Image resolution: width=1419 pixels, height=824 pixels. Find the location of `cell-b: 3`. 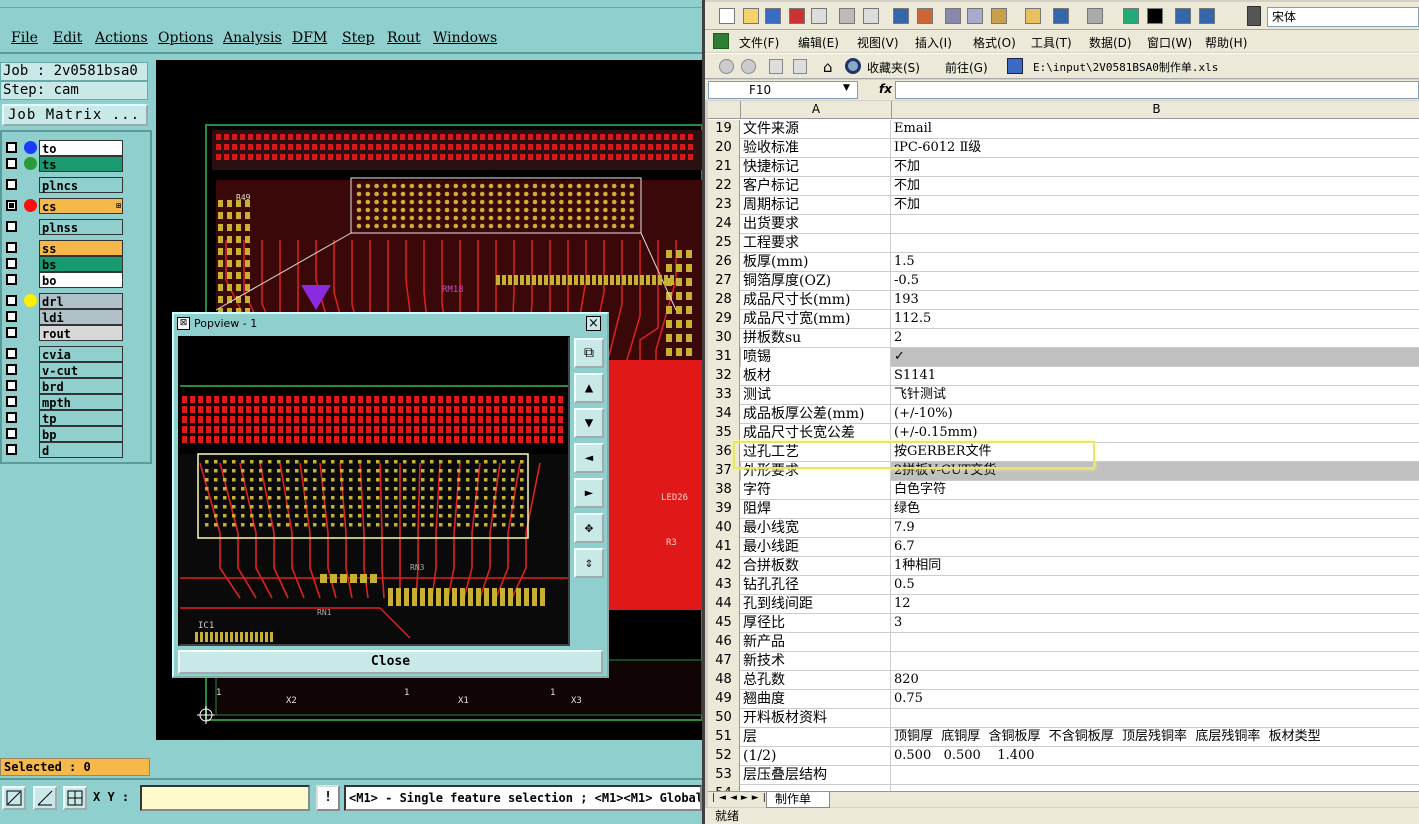

cell-b: 3 is located at coordinates (1155, 623).